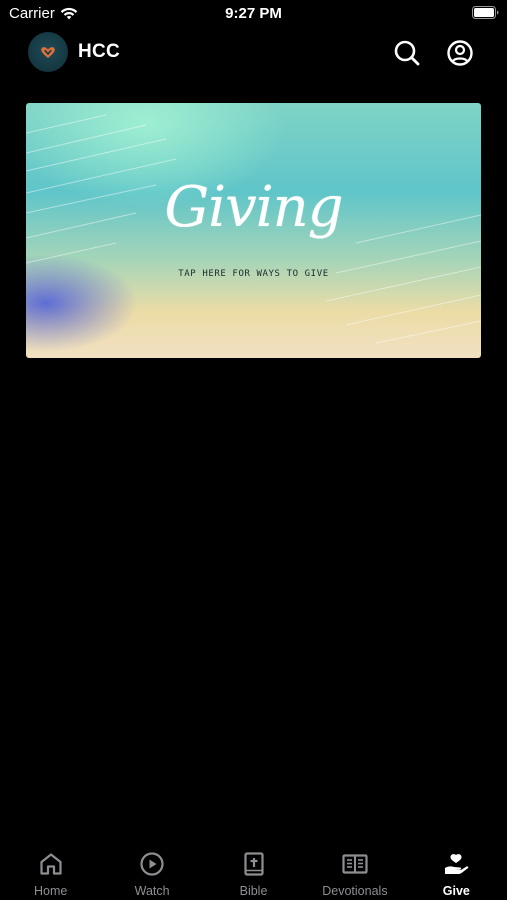 Image resolution: width=507 pixels, height=900 pixels. Describe the element at coordinates (355, 864) in the screenshot. I see `open-book-icon` at that location.